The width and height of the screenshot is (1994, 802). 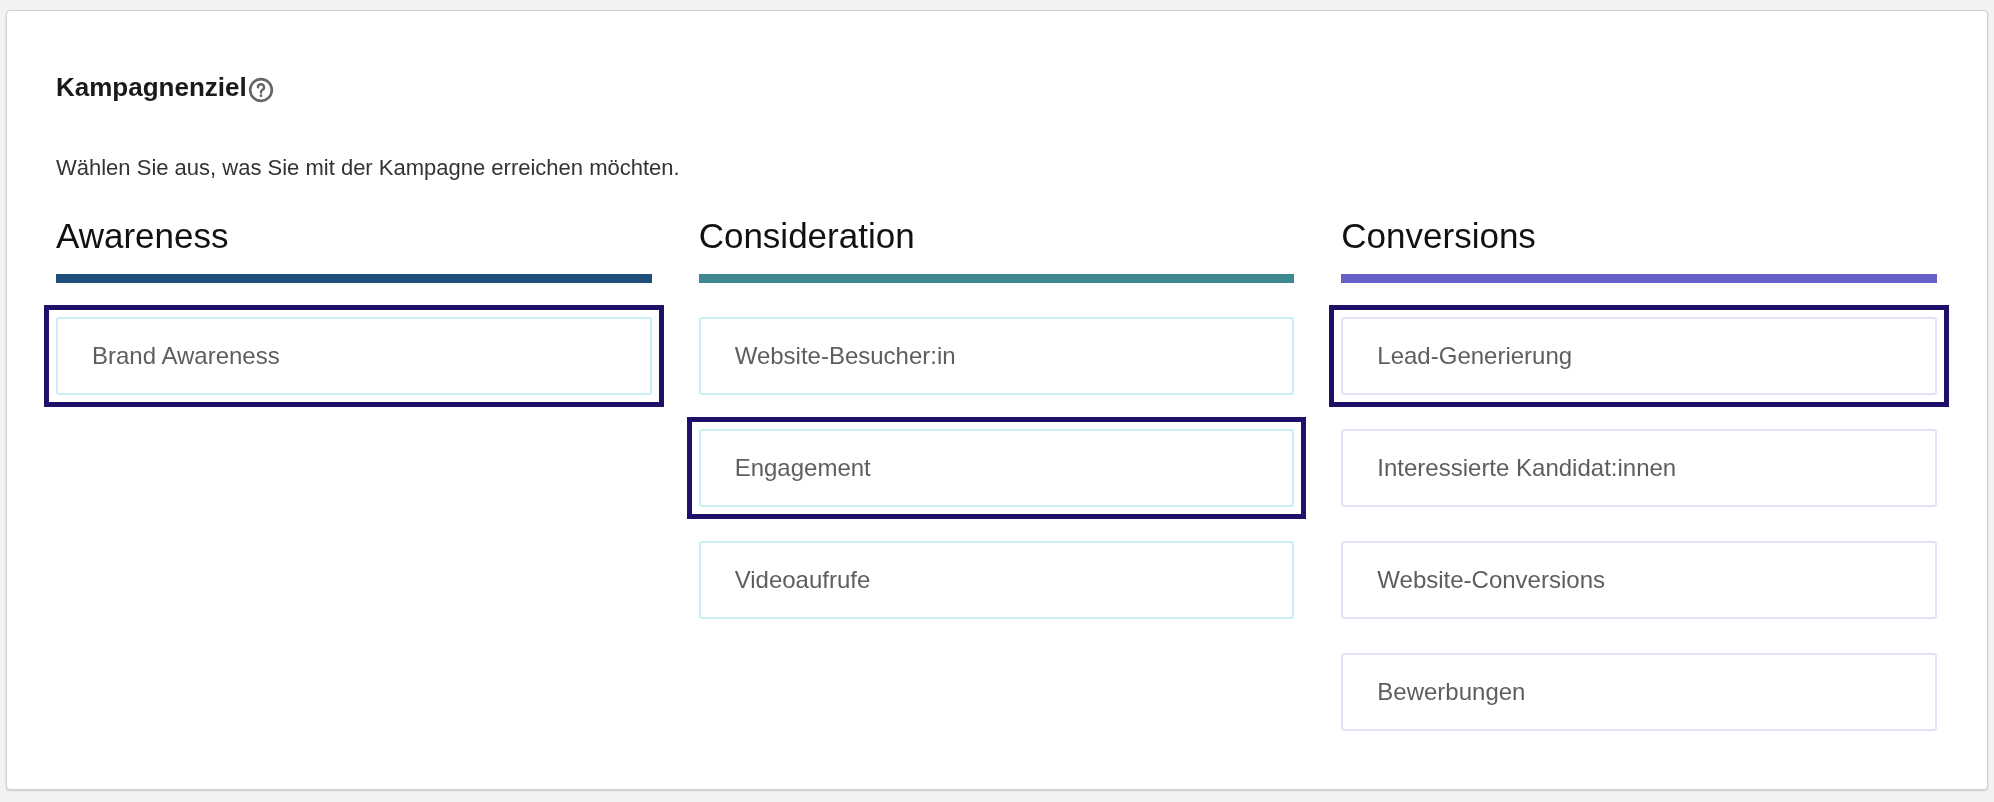 What do you see at coordinates (807, 236) in the screenshot?
I see `column-heading: Consideration` at bounding box center [807, 236].